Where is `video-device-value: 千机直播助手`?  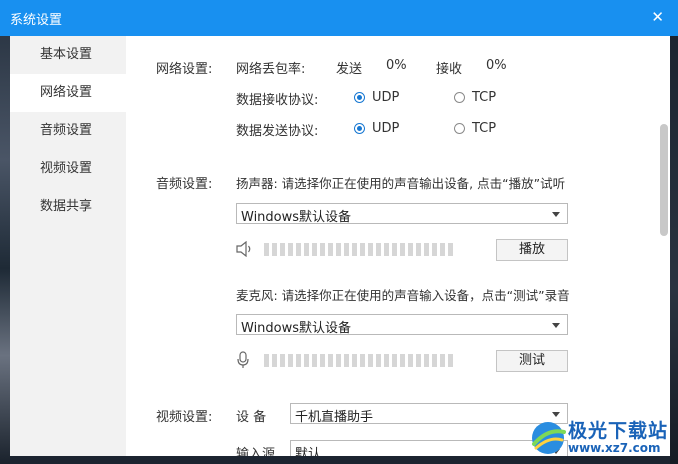 video-device-value: 千机直播助手 is located at coordinates (334, 417).